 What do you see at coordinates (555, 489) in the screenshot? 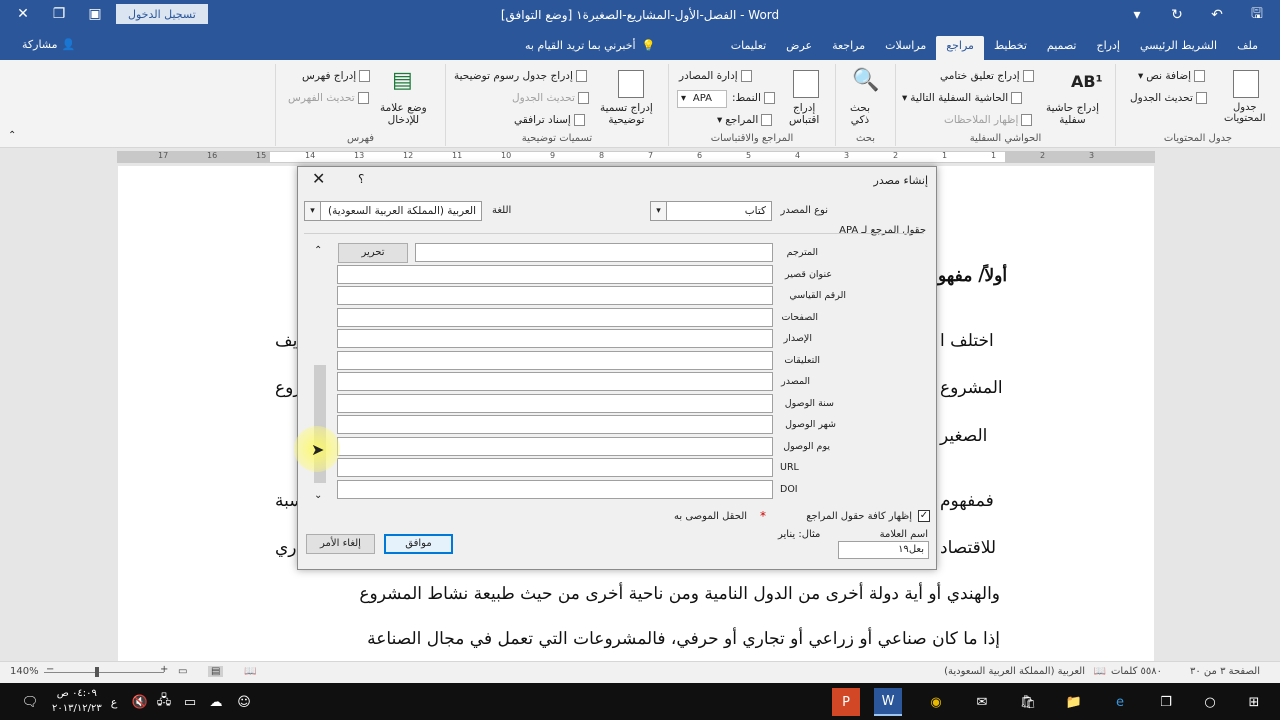
I see `doi-field` at bounding box center [555, 489].